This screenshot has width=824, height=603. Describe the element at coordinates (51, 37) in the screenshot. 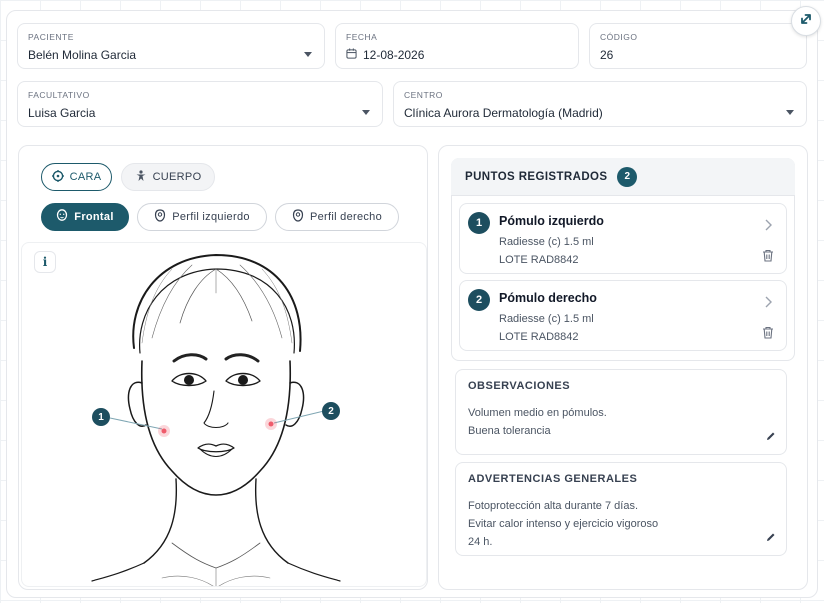

I see `paciente-label: PACIENTE` at that location.